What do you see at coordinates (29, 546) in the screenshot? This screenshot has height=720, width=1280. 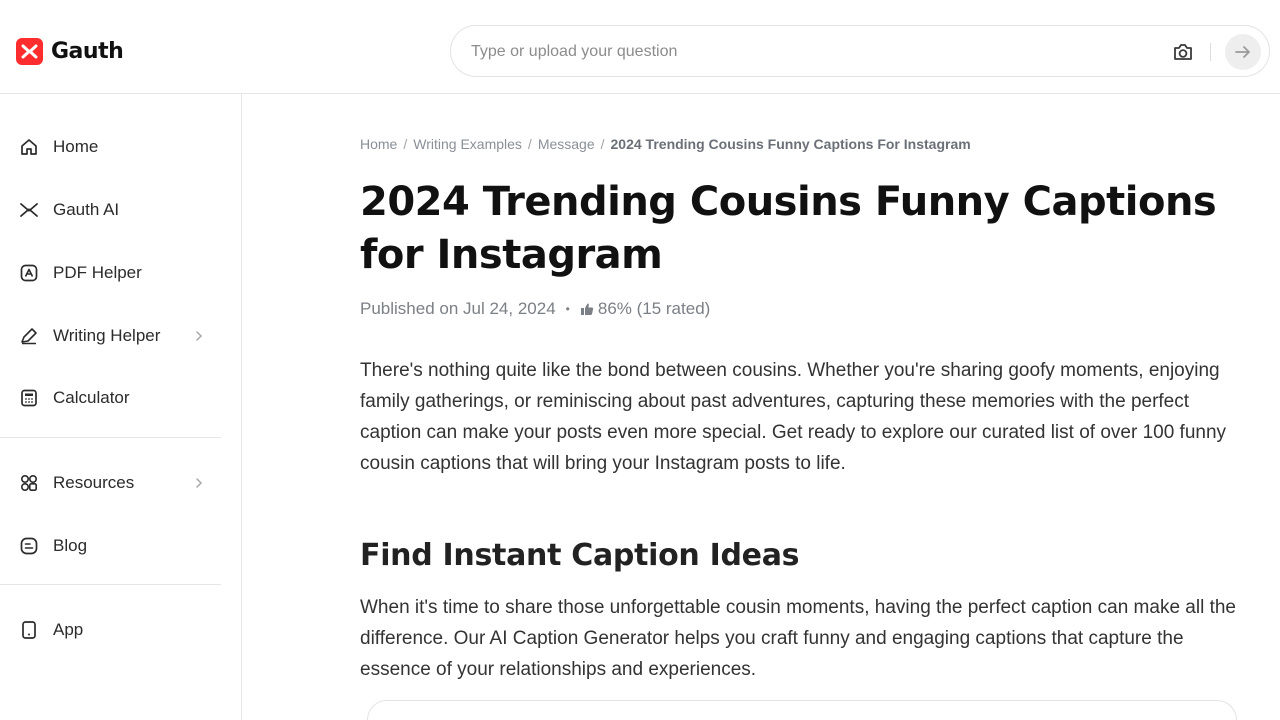 I see `blog-icon` at bounding box center [29, 546].